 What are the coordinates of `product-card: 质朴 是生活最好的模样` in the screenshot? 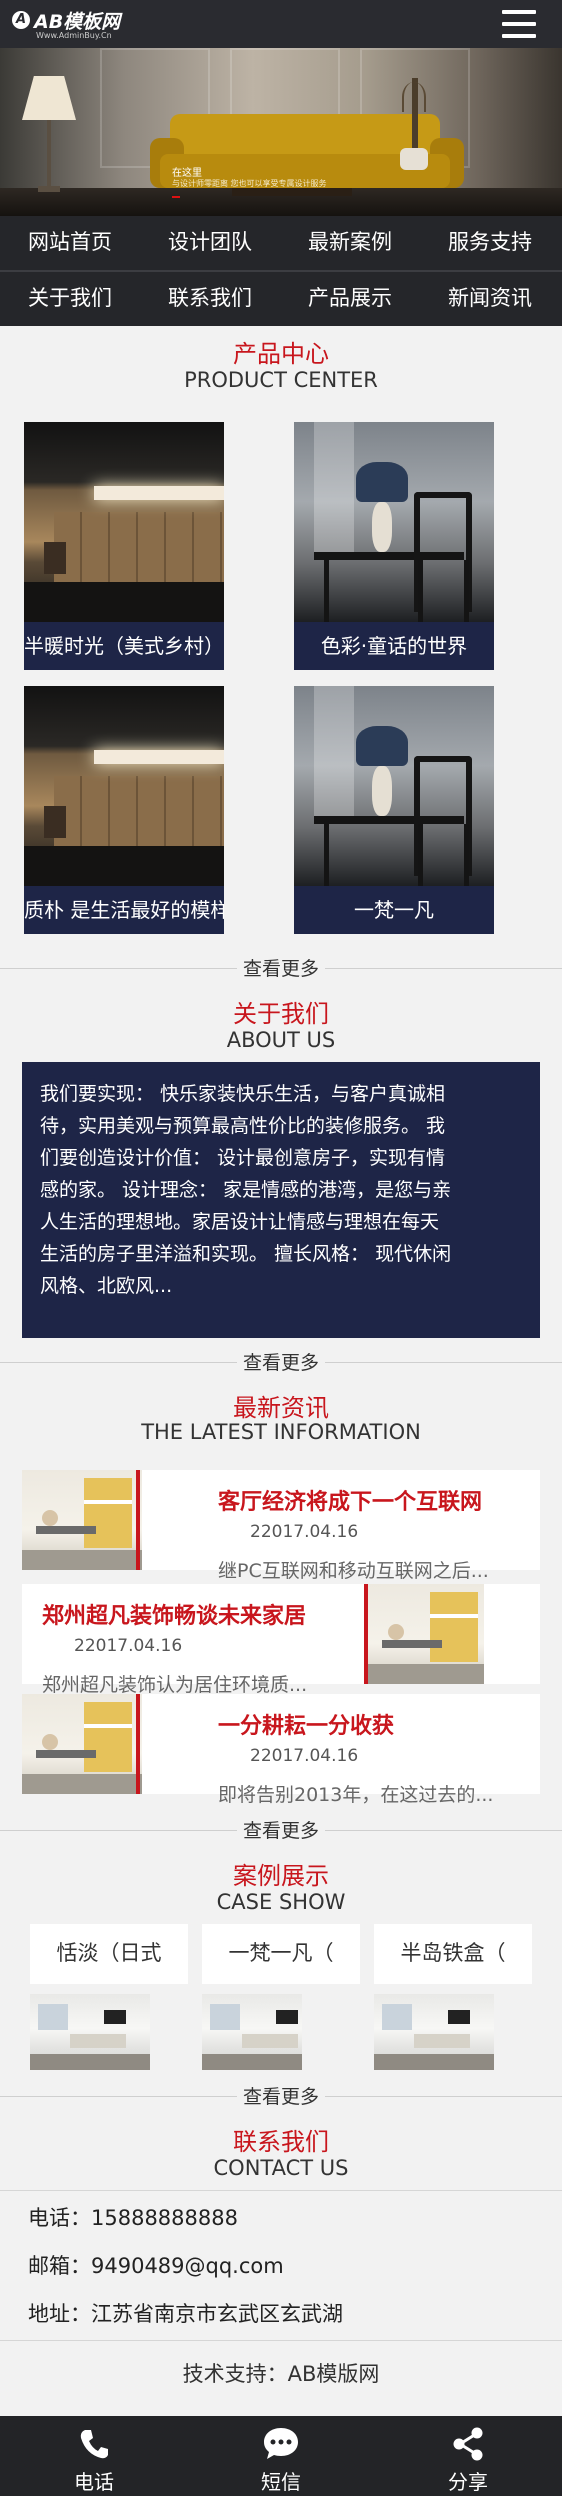 It's located at (124, 810).